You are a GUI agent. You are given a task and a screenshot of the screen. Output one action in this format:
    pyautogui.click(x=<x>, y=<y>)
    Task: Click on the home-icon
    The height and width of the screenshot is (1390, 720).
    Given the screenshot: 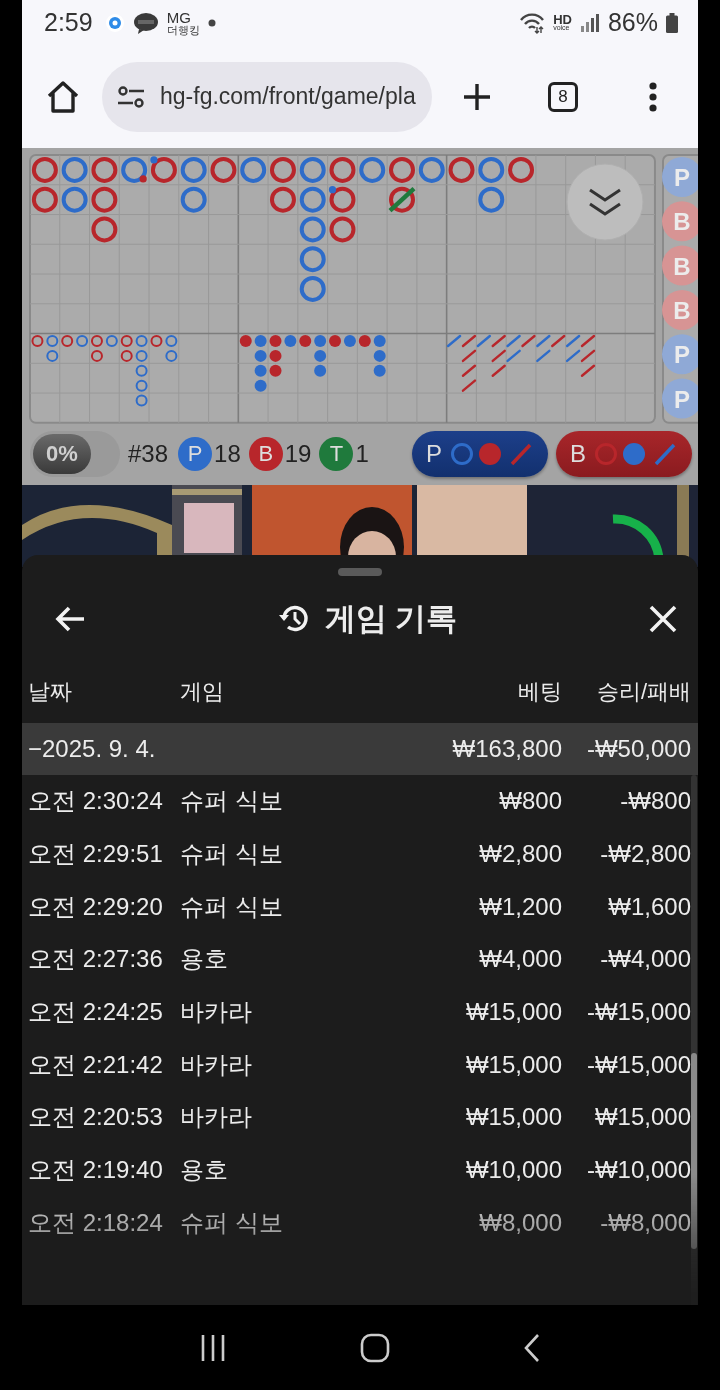 What is the action you would take?
    pyautogui.click(x=63, y=96)
    